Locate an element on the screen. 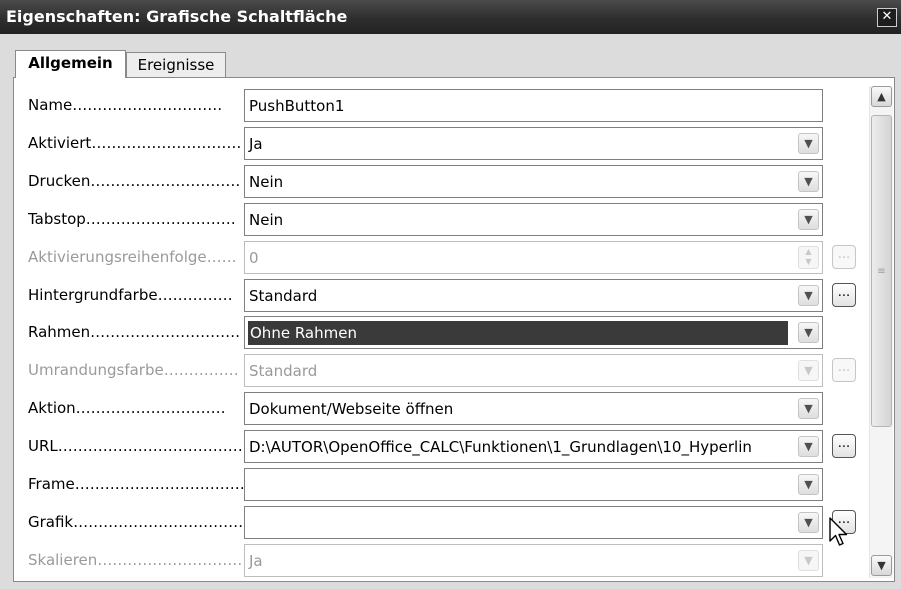  dropdown-field: Ohne Rahmen ▼ is located at coordinates (533, 332).